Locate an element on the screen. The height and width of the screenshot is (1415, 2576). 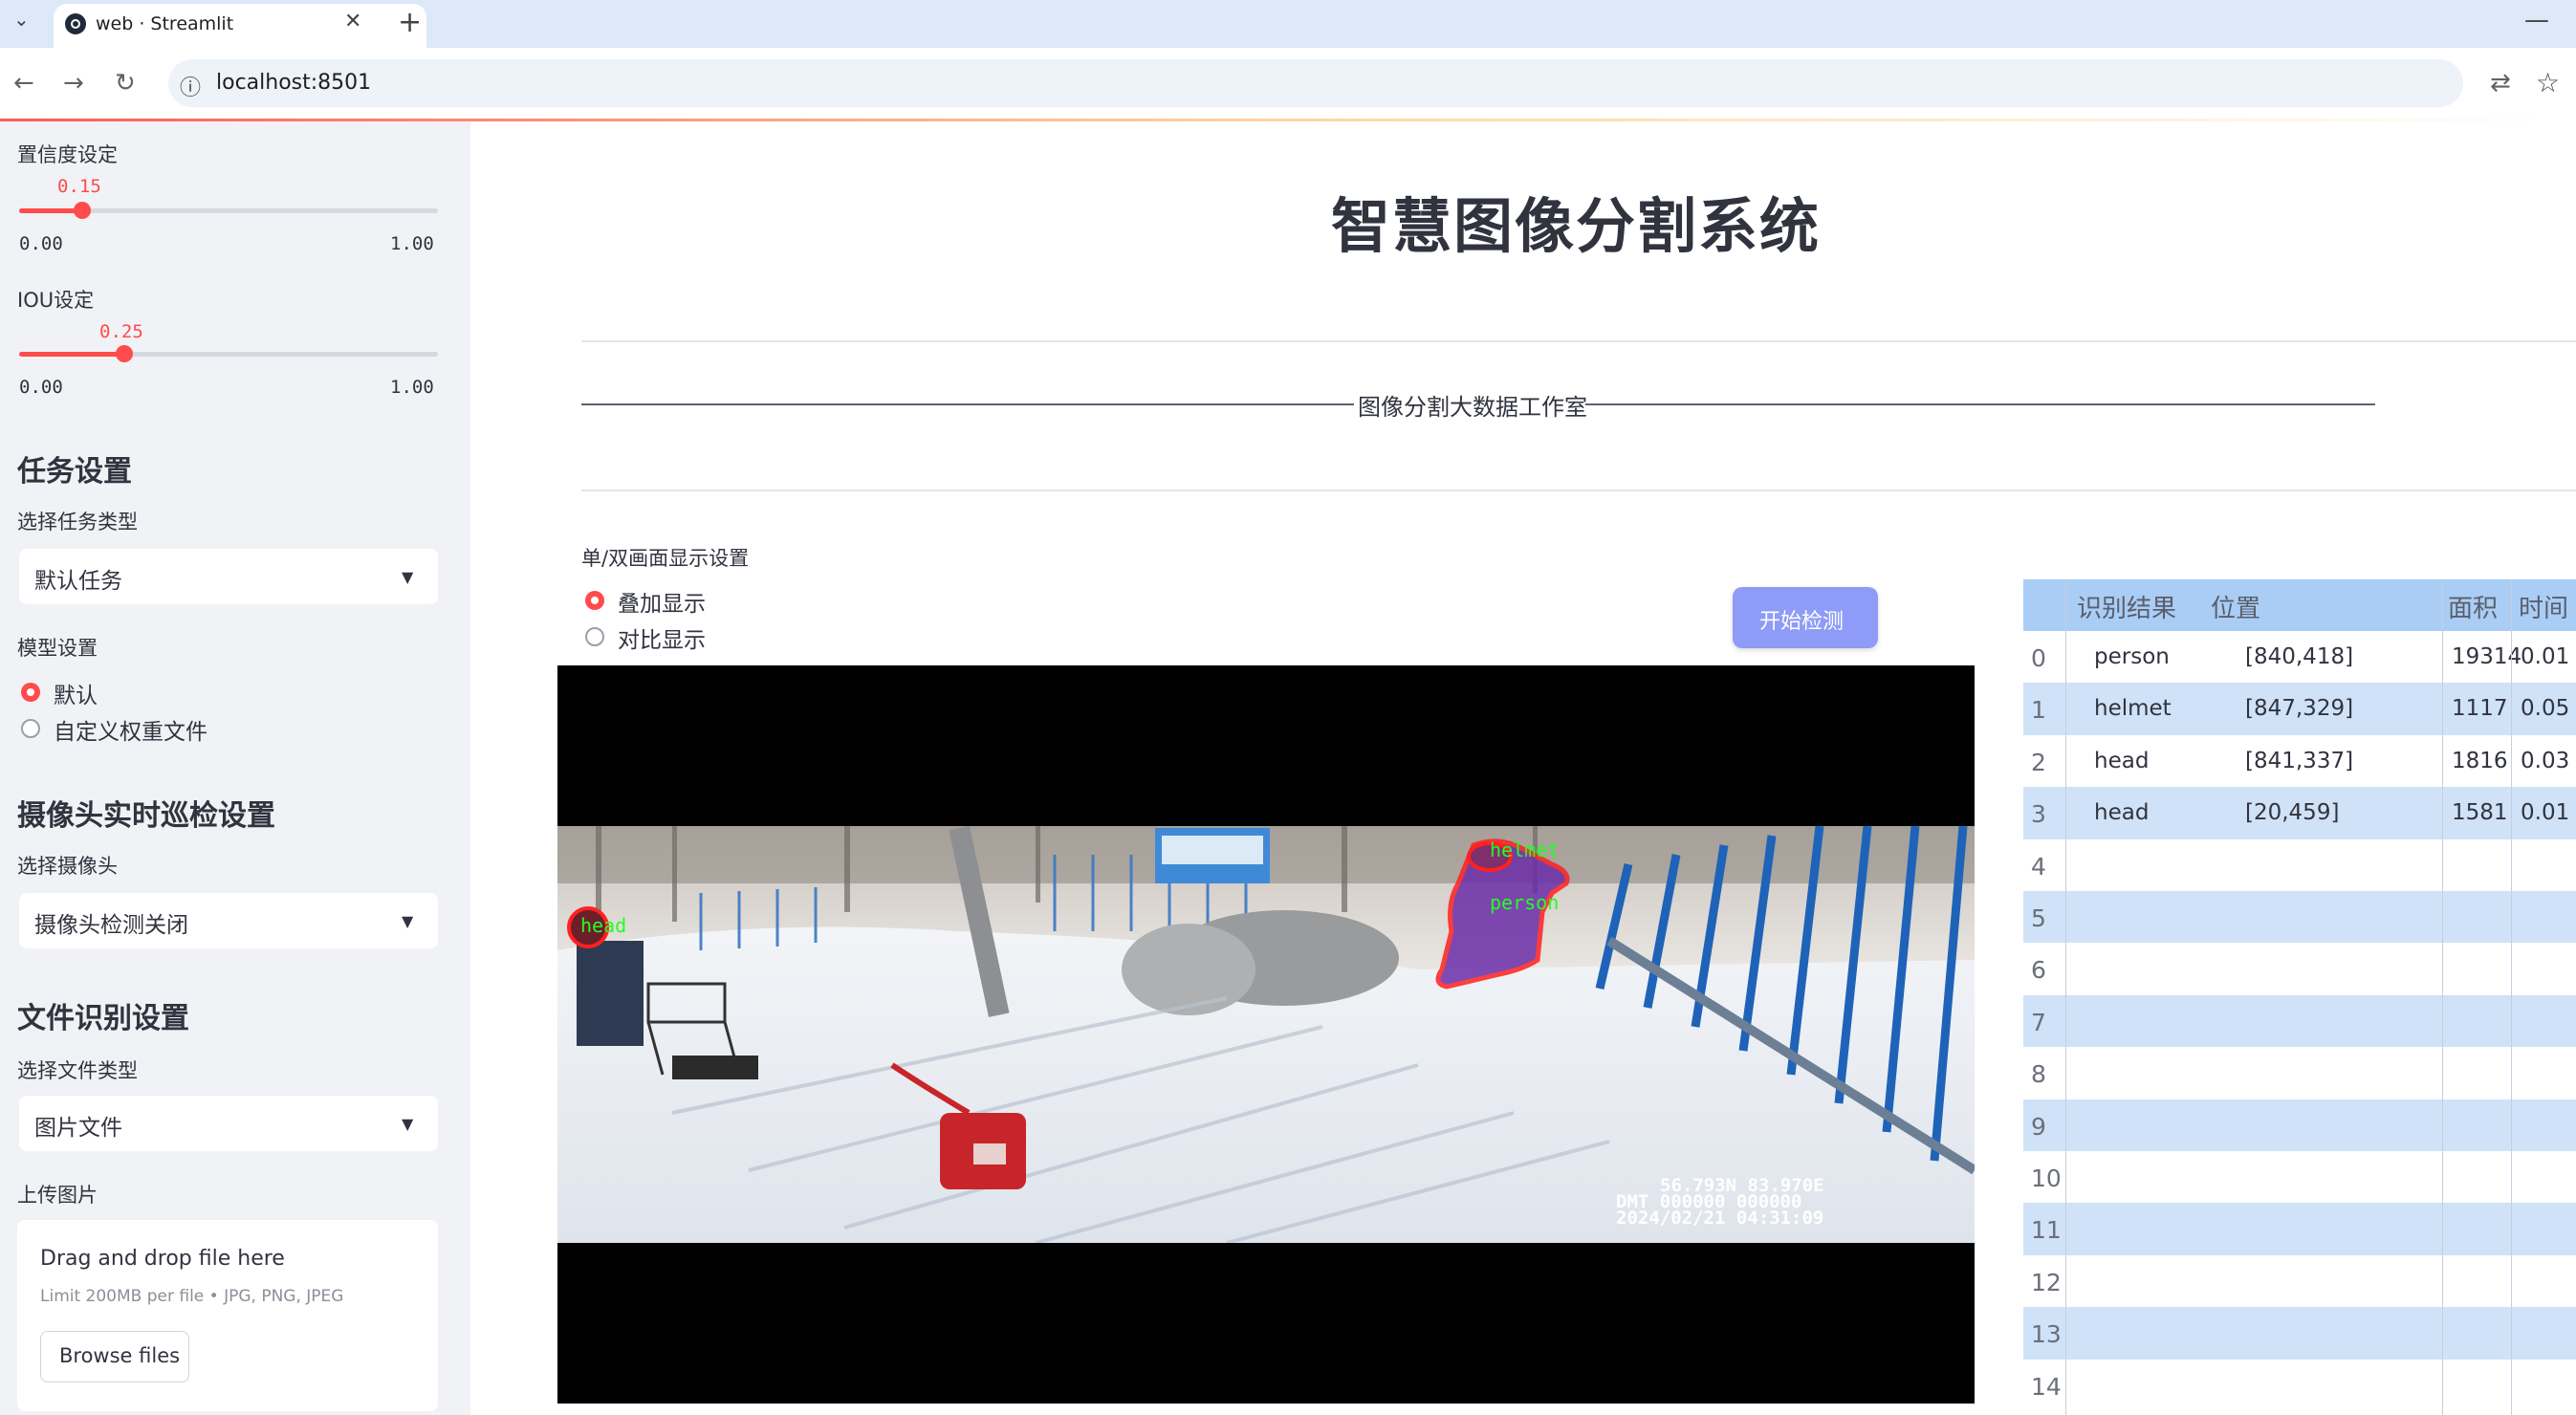
row-index: 8 is located at coordinates (2039, 1074).